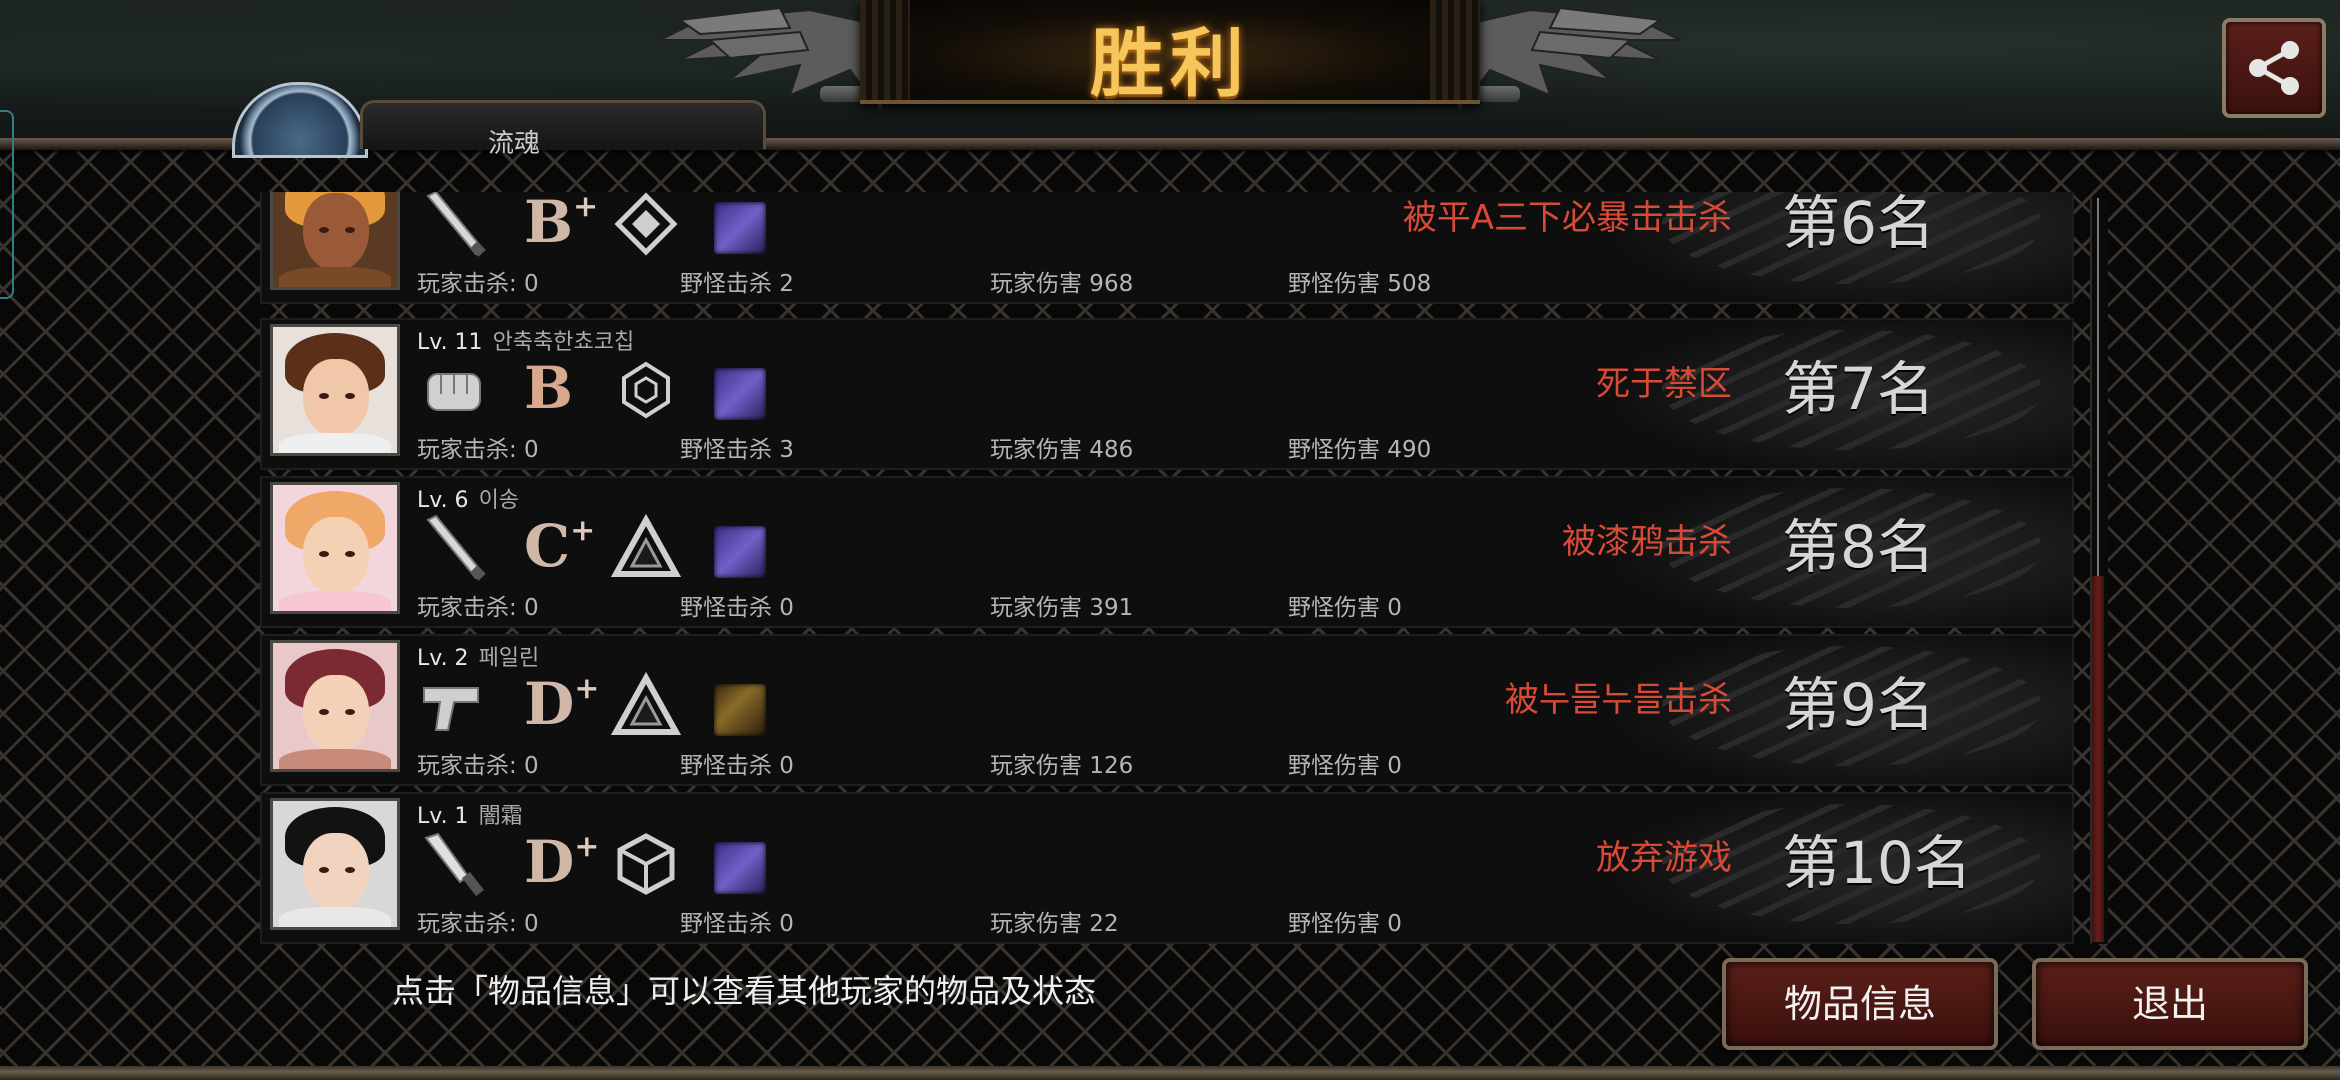  I want to click on pistol-icon, so click(451, 709).